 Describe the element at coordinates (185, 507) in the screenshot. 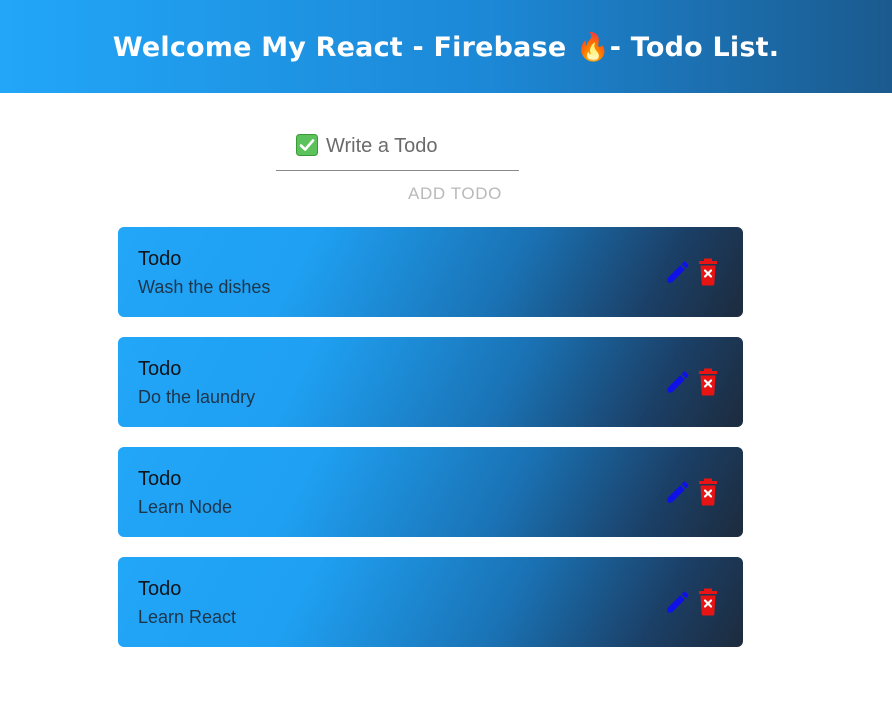

I see `todo-item-text: Learn Node` at that location.